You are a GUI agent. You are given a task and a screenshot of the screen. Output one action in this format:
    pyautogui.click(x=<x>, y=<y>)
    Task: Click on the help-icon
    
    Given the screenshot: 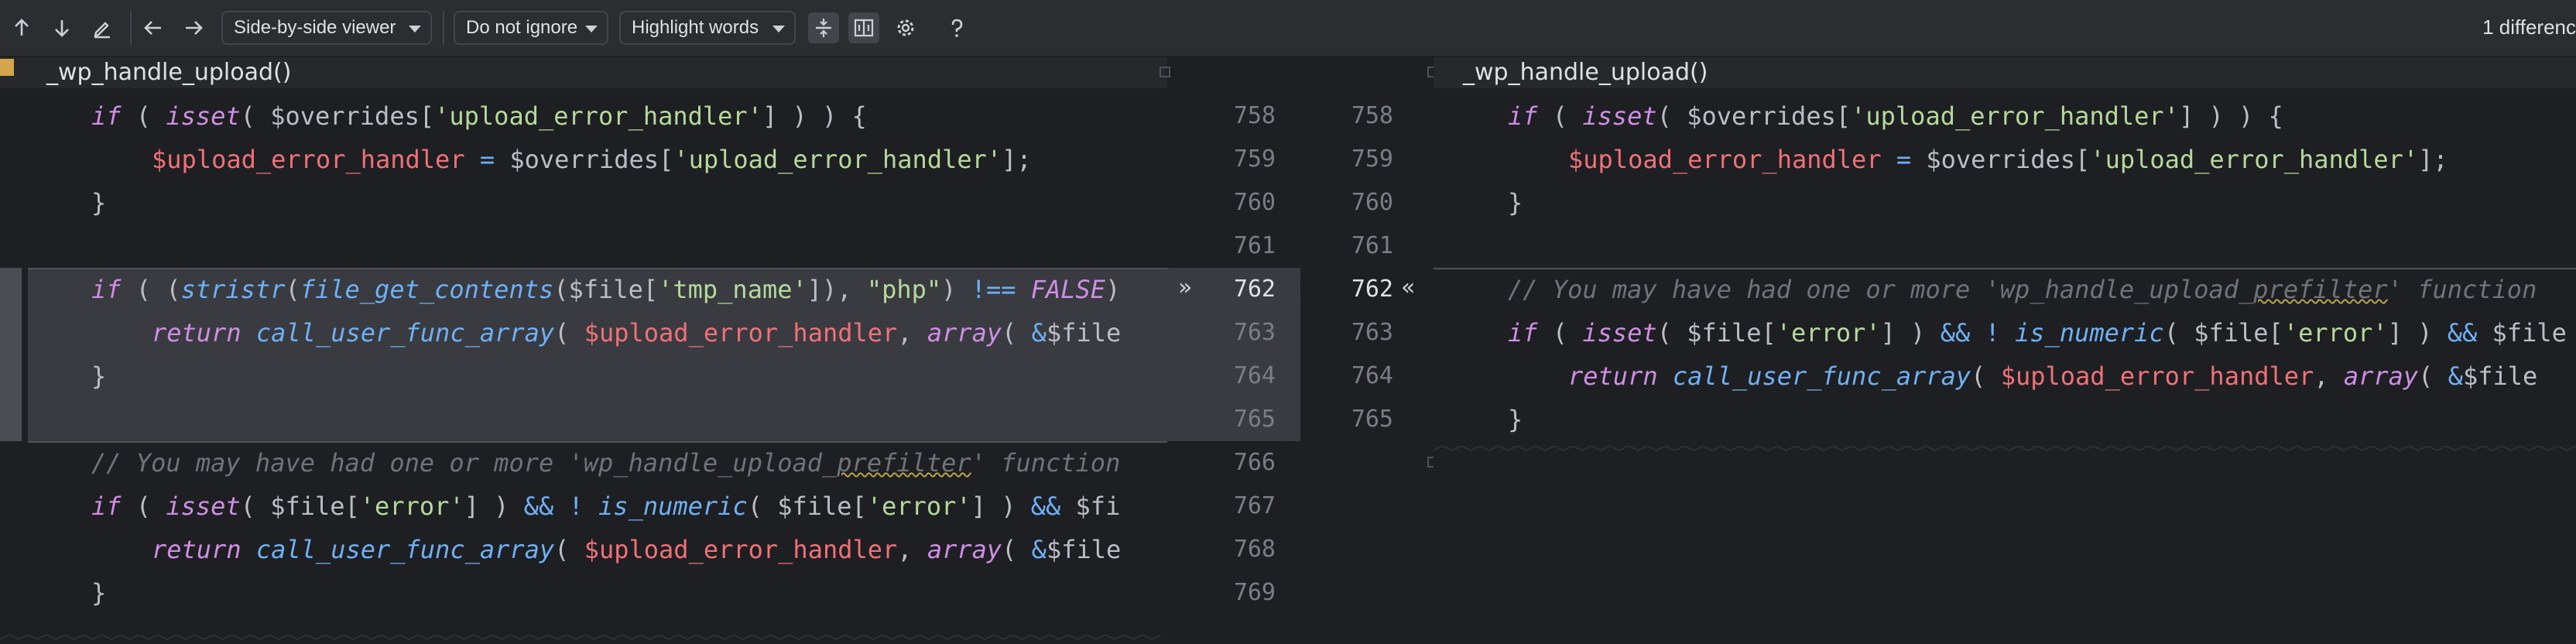 What is the action you would take?
    pyautogui.click(x=957, y=28)
    